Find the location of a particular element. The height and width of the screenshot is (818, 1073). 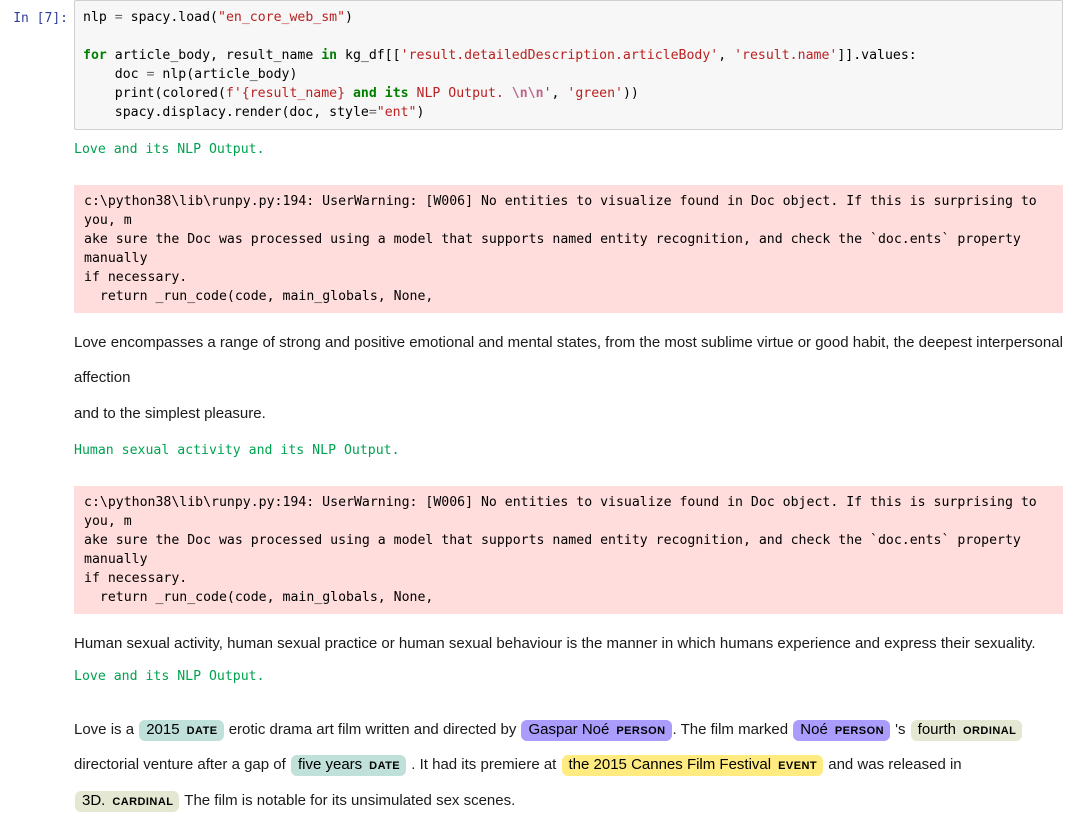

entity-label: ORDINAL is located at coordinates (990, 731).